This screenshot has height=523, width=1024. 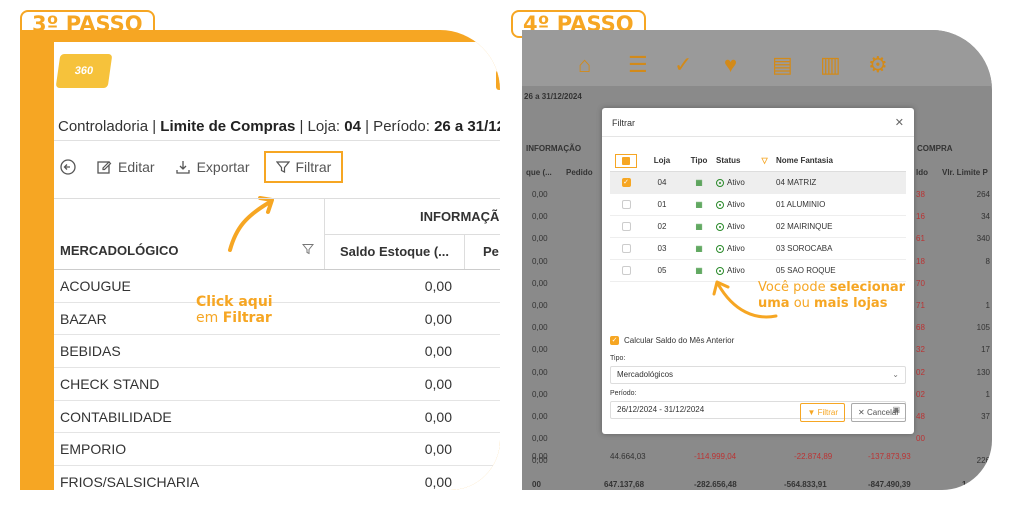 What do you see at coordinates (841, 160) in the screenshot?
I see `header-nome: Nome Fantasia` at bounding box center [841, 160].